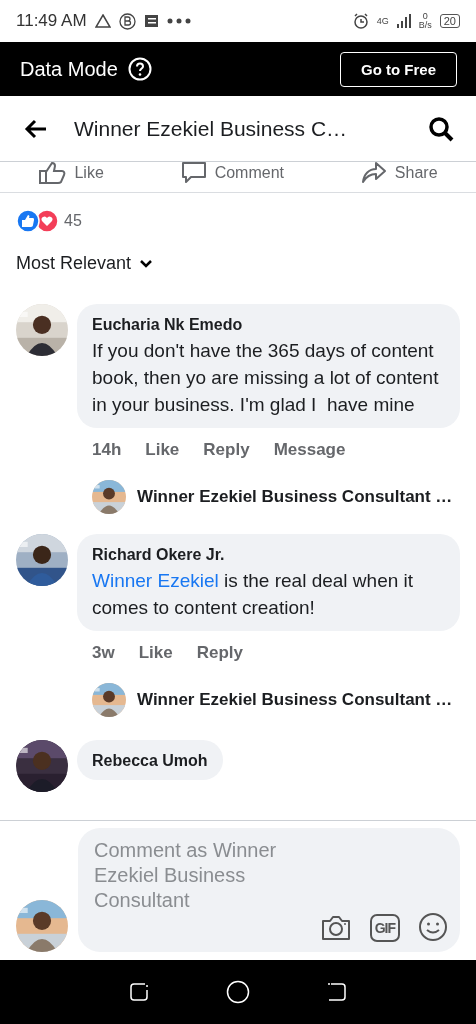  I want to click on comment-text: Winner Ezekiel is the real deal when it comes to content creation!, so click(253, 594).